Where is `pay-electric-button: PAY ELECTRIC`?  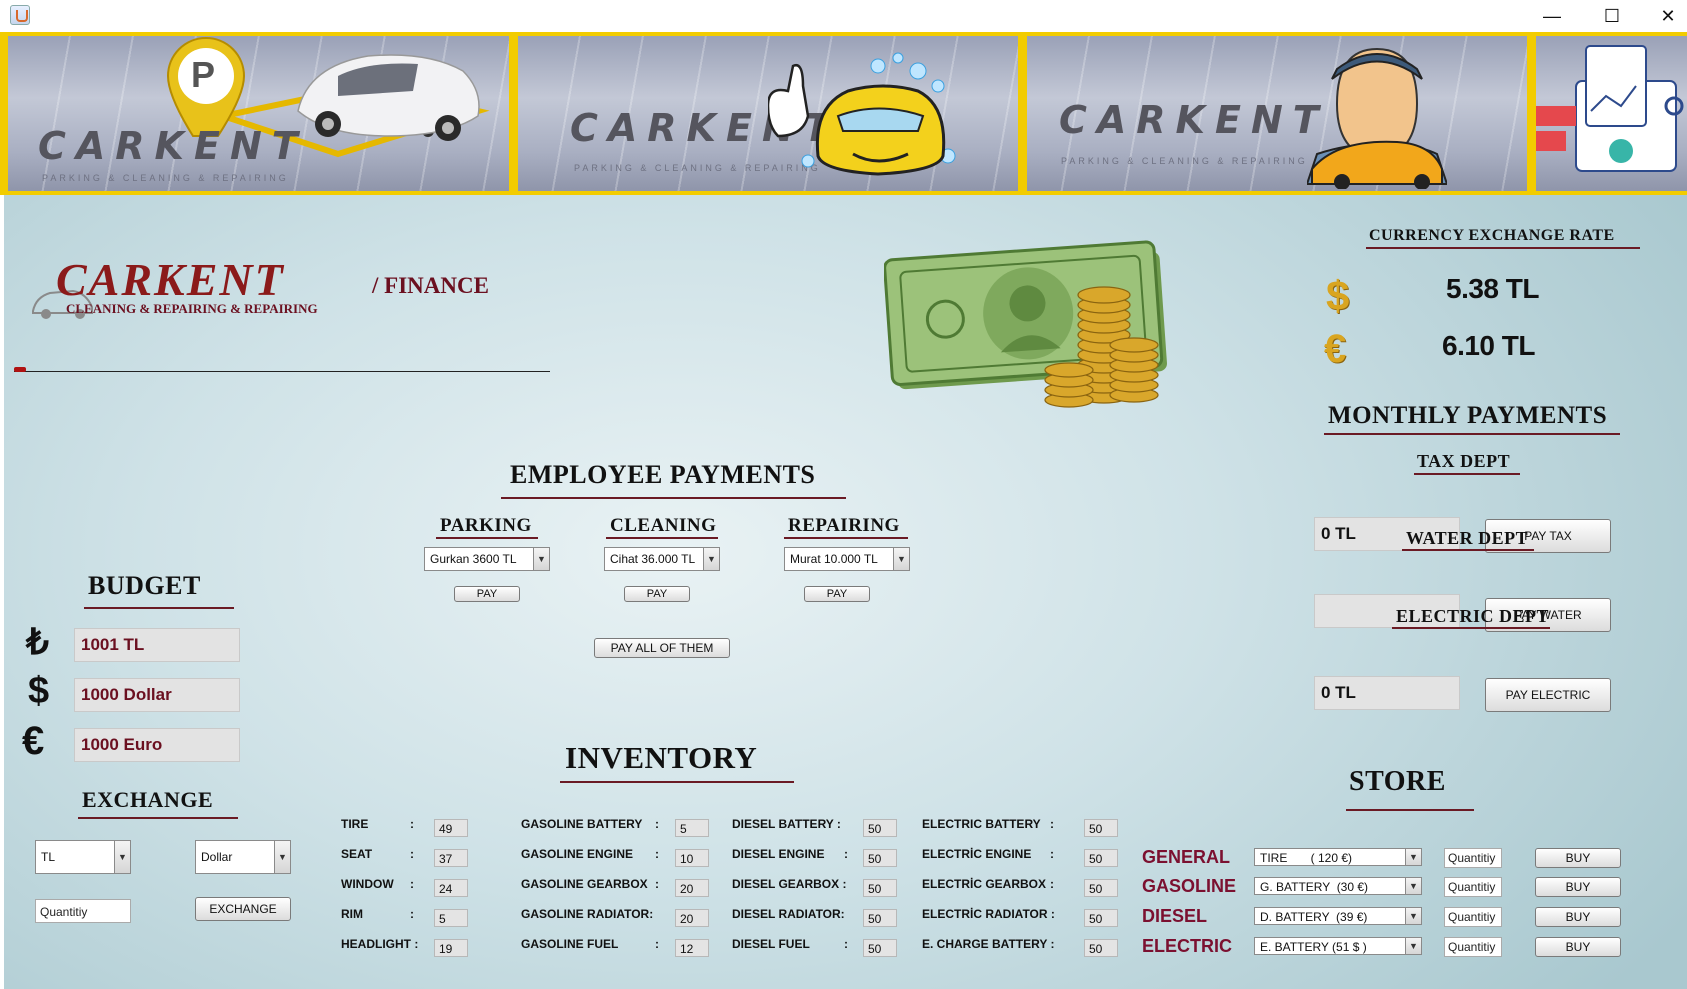 pay-electric-button: PAY ELECTRIC is located at coordinates (1548, 695).